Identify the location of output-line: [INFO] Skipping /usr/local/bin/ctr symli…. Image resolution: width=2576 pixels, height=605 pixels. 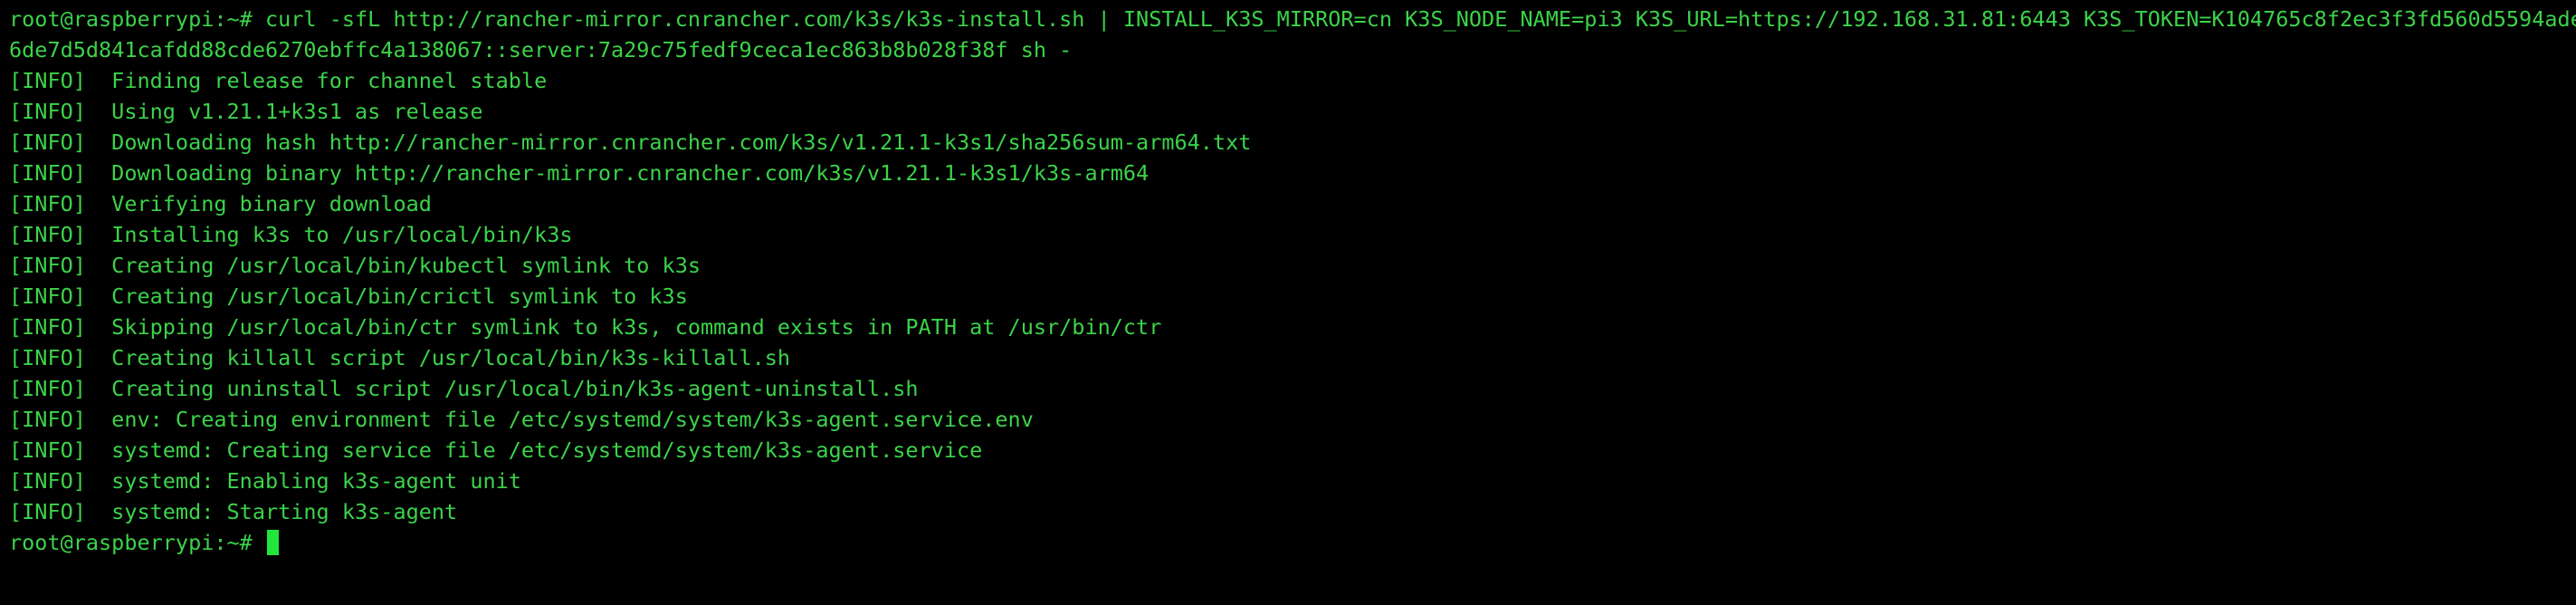
(586, 327).